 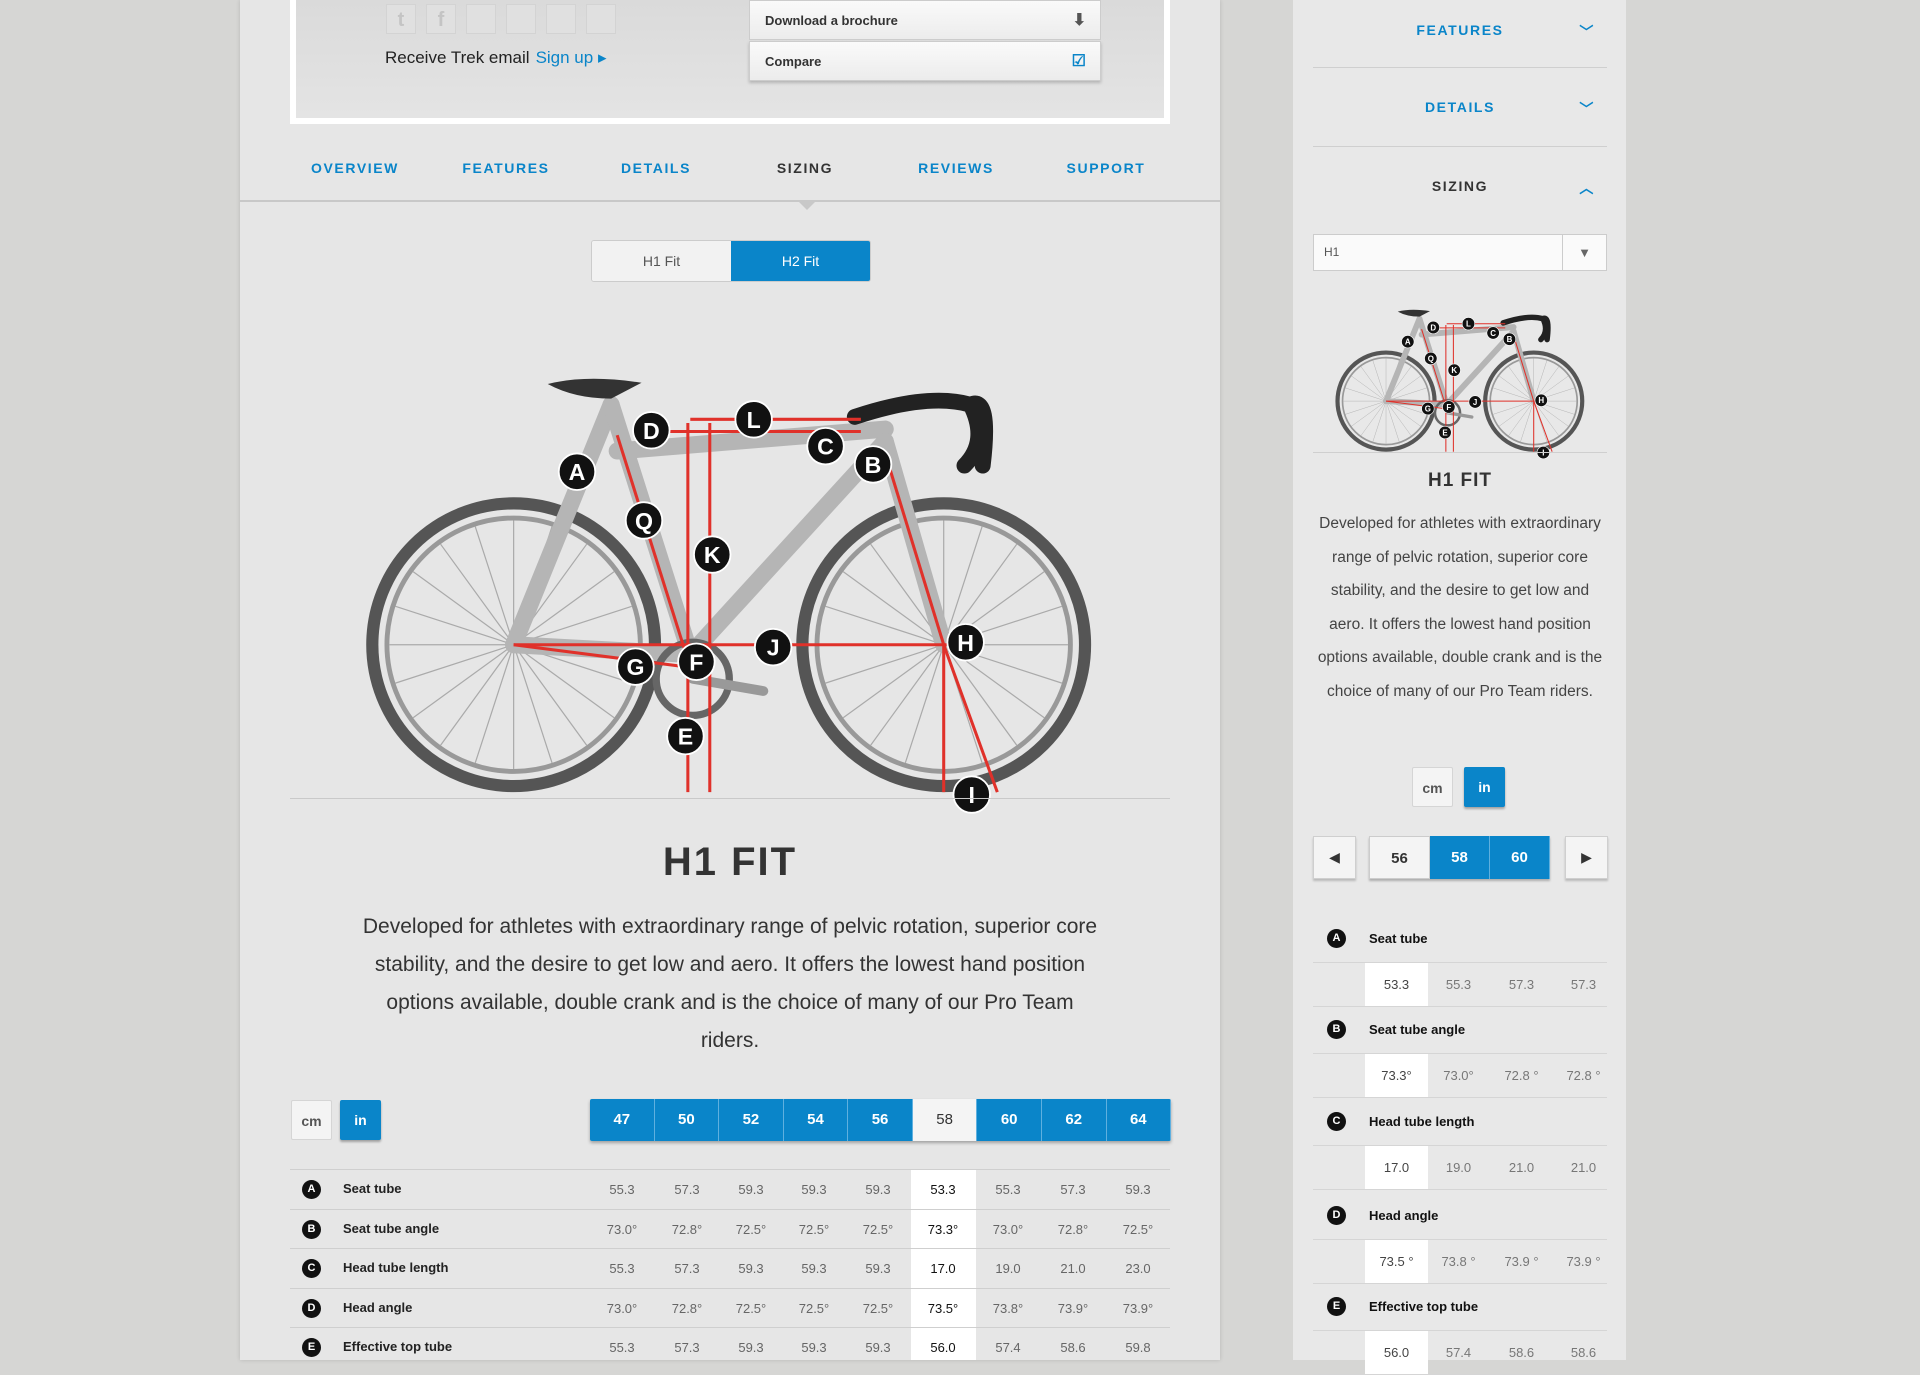 I want to click on arrow-left-icon: ◀, so click(x=1334, y=857).